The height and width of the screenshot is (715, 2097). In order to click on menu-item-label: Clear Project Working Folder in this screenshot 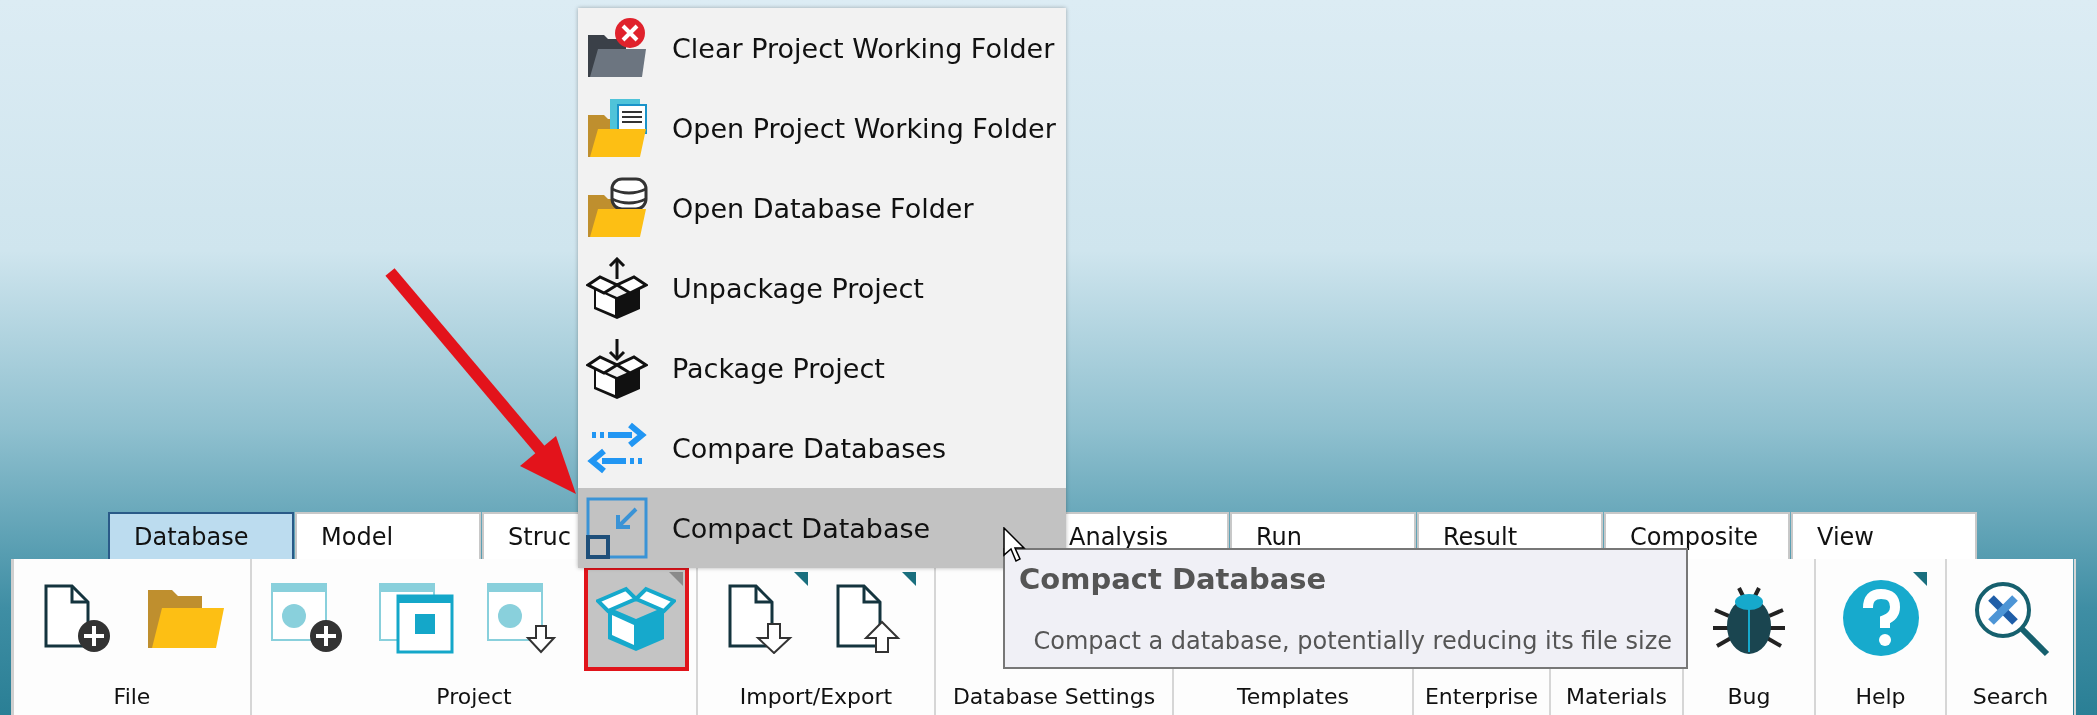, I will do `click(863, 48)`.